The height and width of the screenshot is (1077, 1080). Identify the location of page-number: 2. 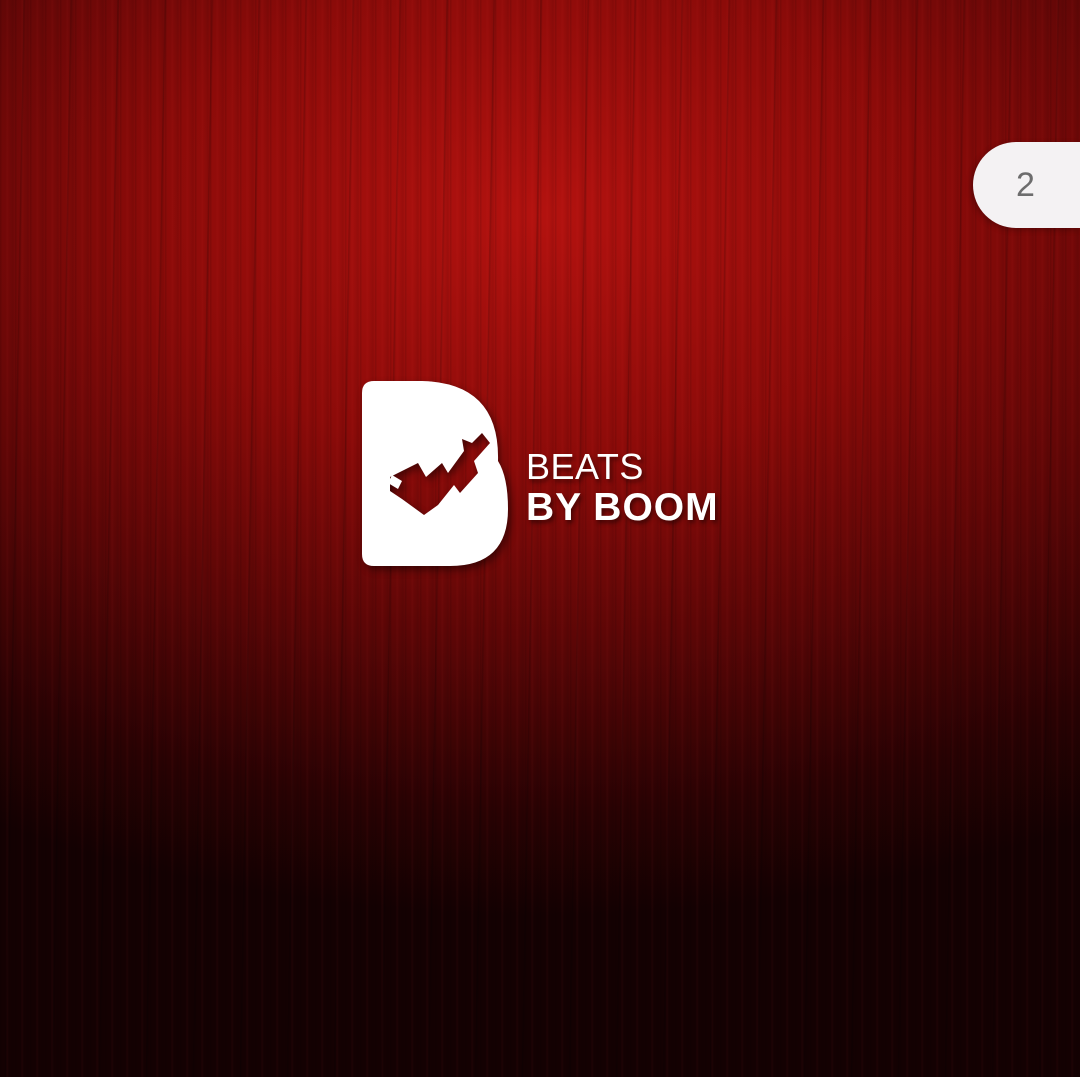
(1025, 184).